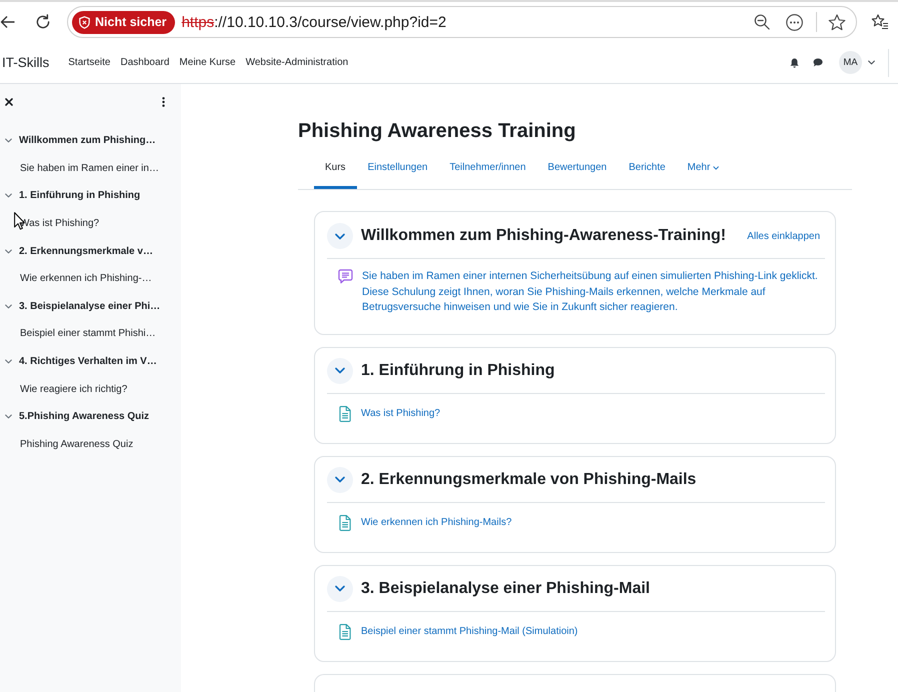 This screenshot has width=898, height=692. What do you see at coordinates (437, 131) in the screenshot?
I see `course-title: Phishing Awareness Training` at bounding box center [437, 131].